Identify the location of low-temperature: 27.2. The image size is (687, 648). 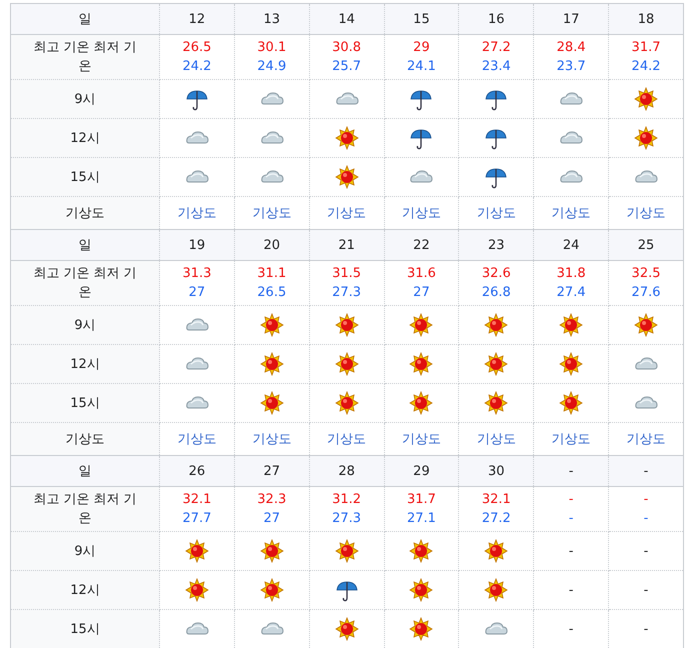
(496, 519).